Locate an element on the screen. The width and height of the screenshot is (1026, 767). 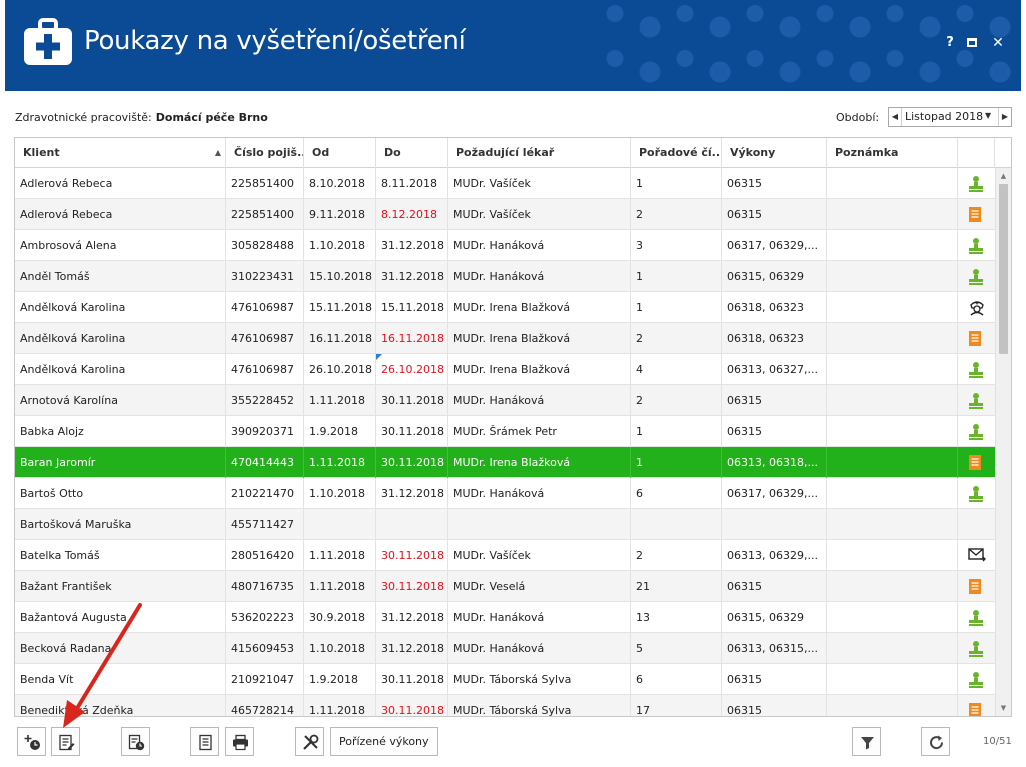
comment-flag-icon is located at coordinates (379, 357).